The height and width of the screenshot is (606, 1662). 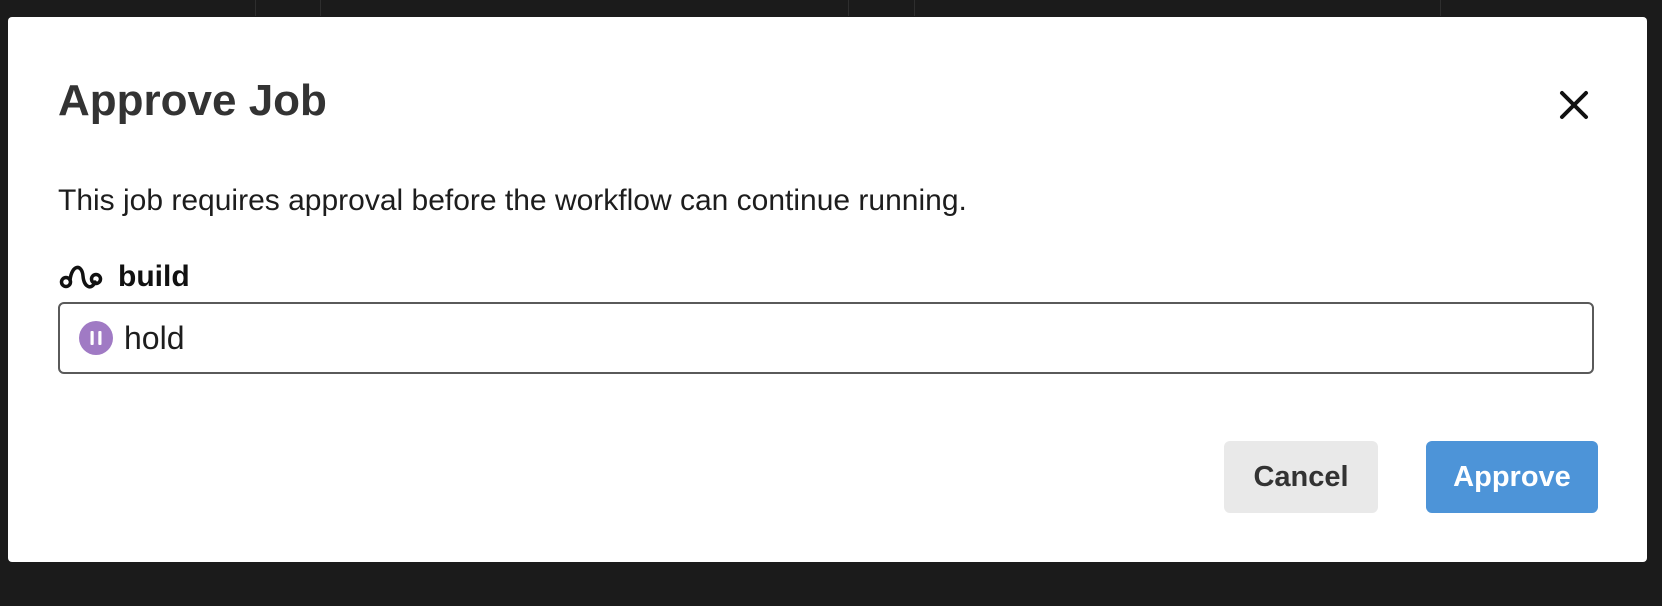 What do you see at coordinates (154, 276) in the screenshot?
I see `job-name: build` at bounding box center [154, 276].